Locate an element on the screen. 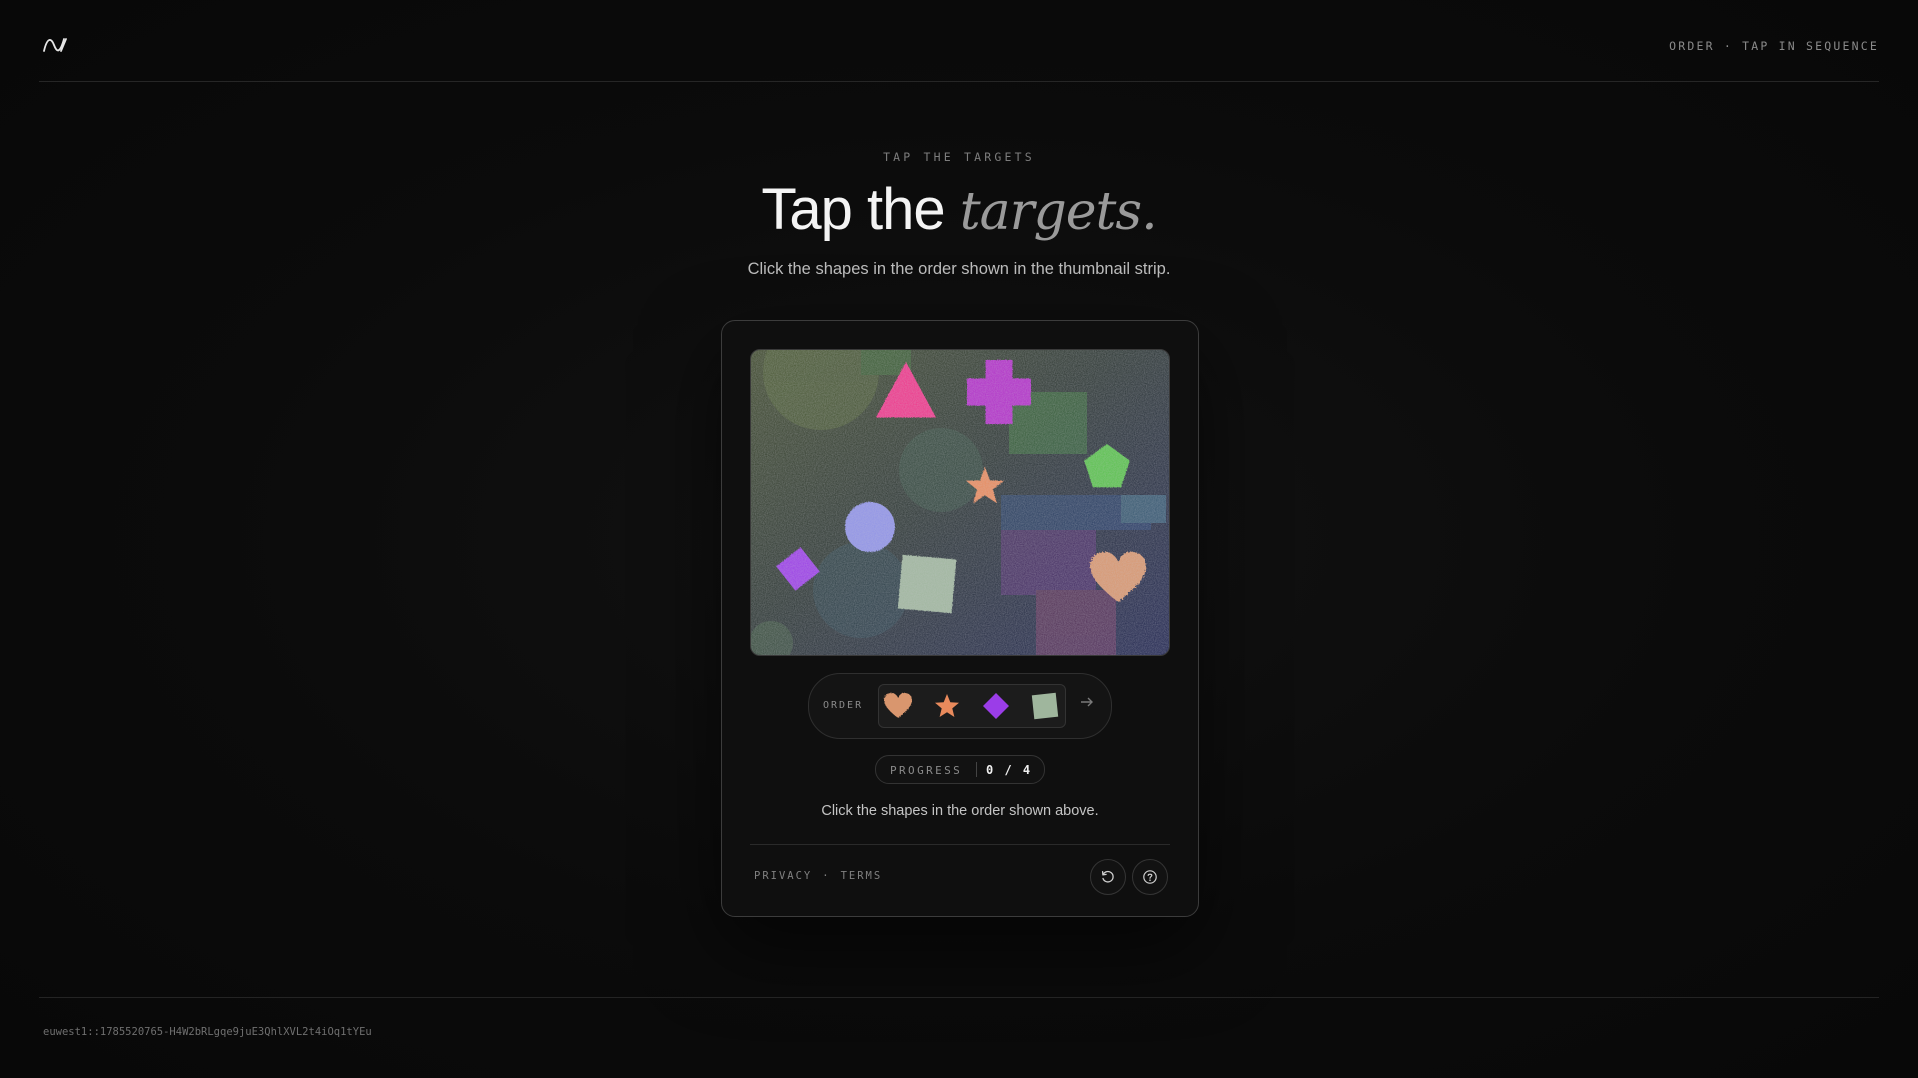 The image size is (1918, 1078). bottom-divider is located at coordinates (959, 997).